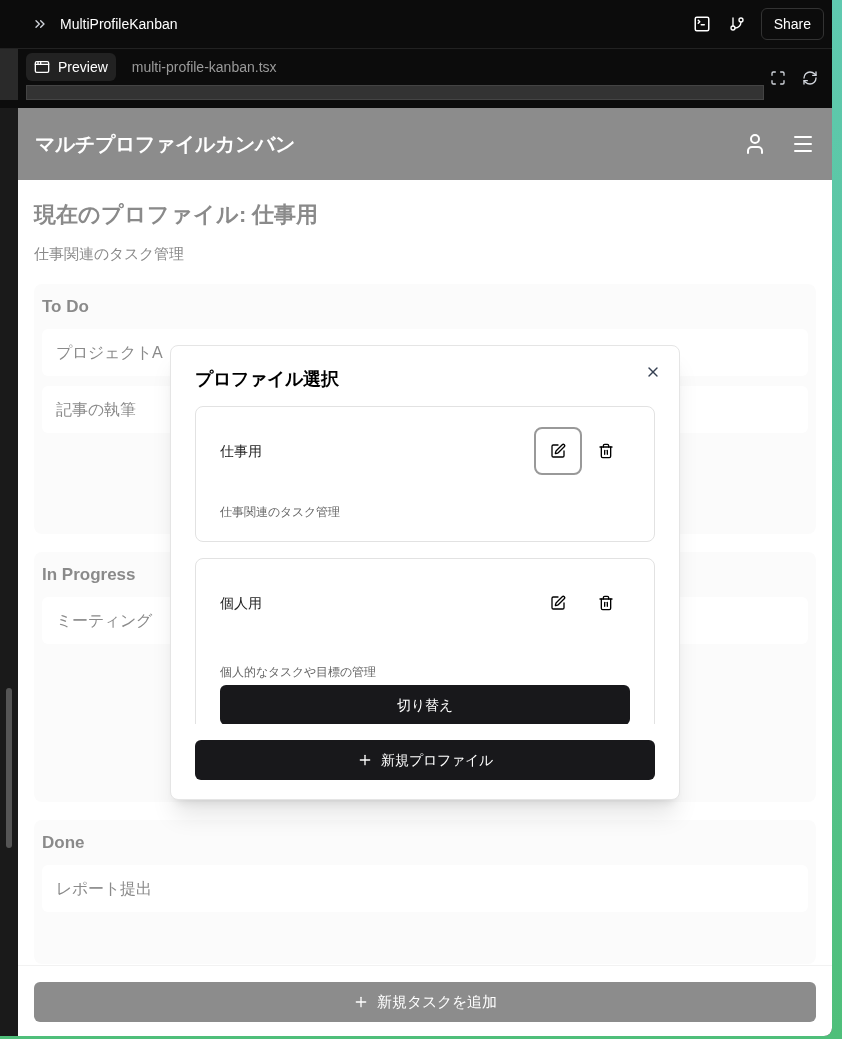 This screenshot has width=842, height=1039. What do you see at coordinates (241, 451) in the screenshot?
I see `profile-name: 仕事用` at bounding box center [241, 451].